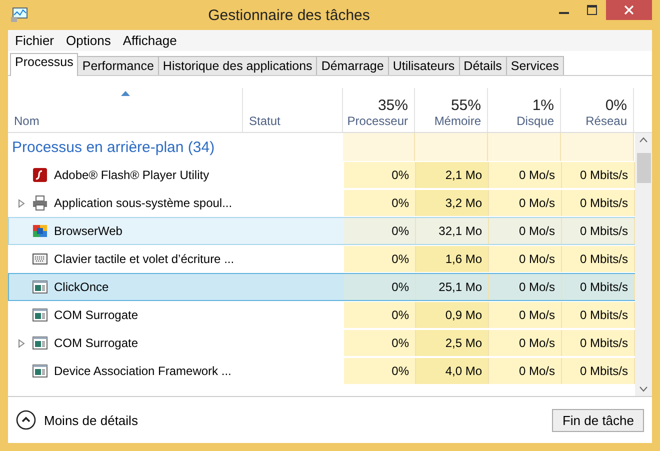 The width and height of the screenshot is (660, 451). Describe the element at coordinates (465, 105) in the screenshot. I see `usage-total: 55%` at that location.